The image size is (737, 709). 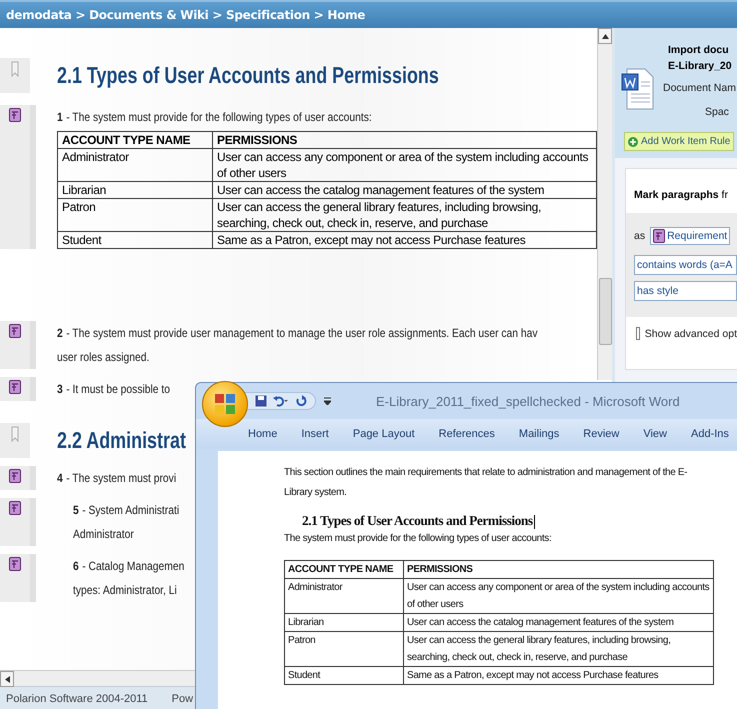 What do you see at coordinates (77, 698) in the screenshot?
I see `copyright-text: Polarion Software 2004-2011` at bounding box center [77, 698].